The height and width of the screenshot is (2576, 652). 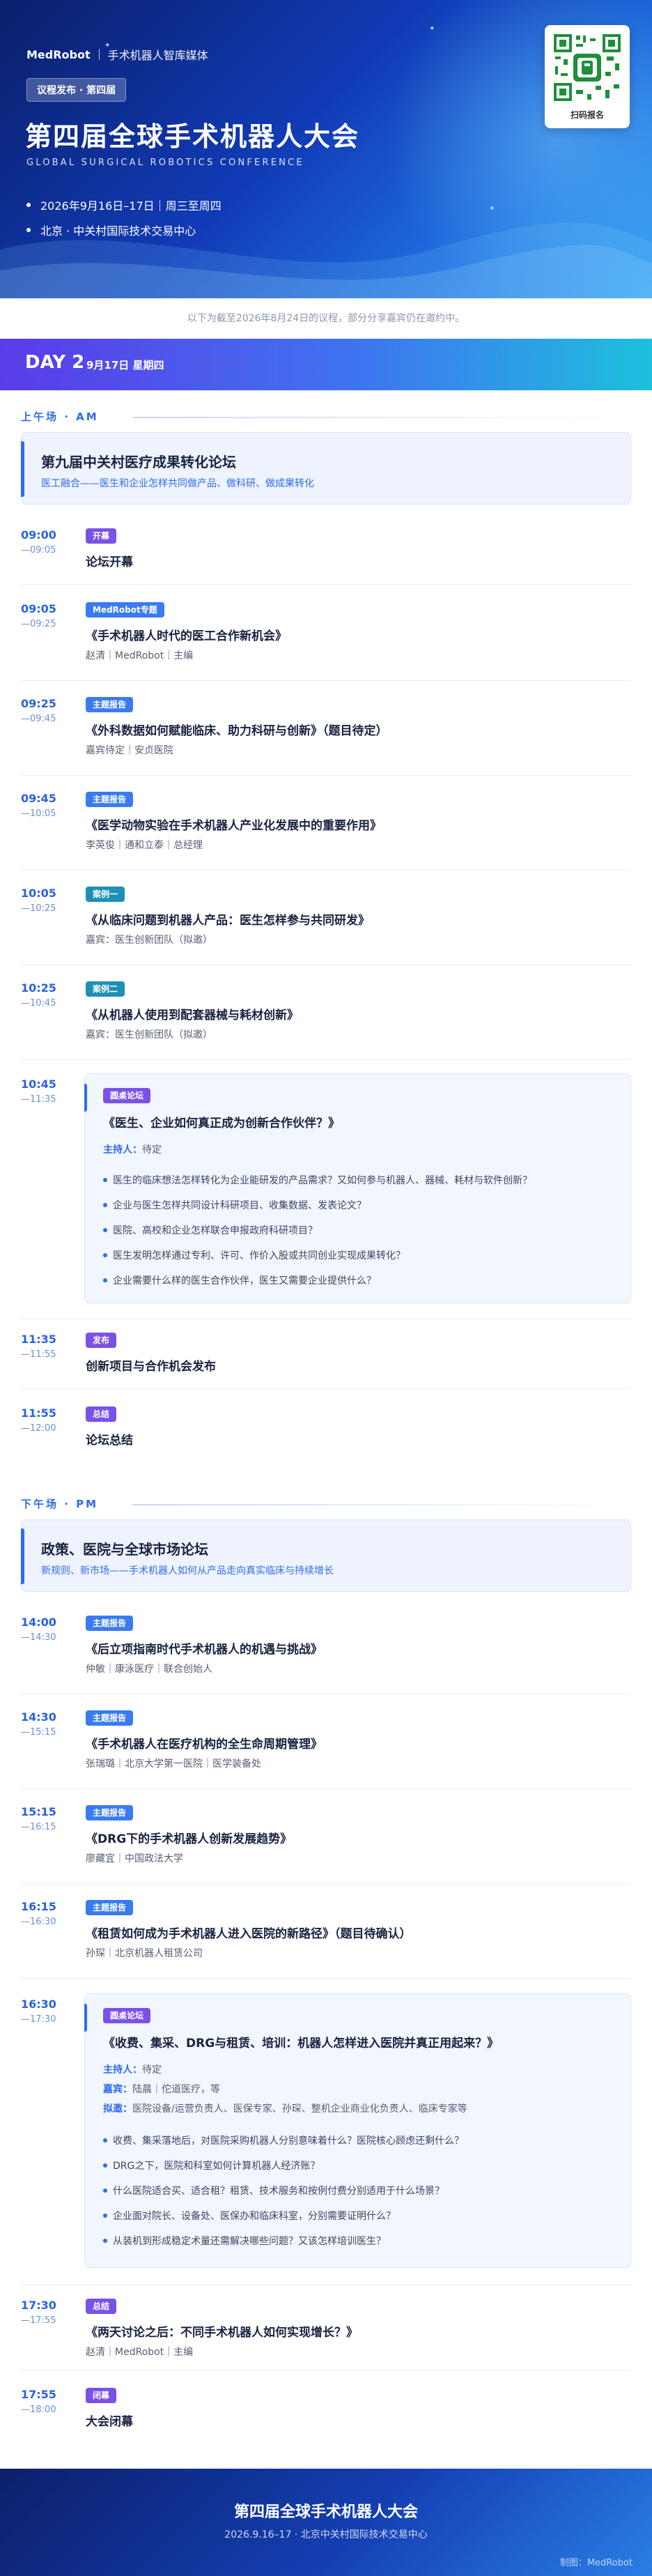 What do you see at coordinates (595, 2563) in the screenshot?
I see `footer-credit: 制图：MedRobot` at bounding box center [595, 2563].